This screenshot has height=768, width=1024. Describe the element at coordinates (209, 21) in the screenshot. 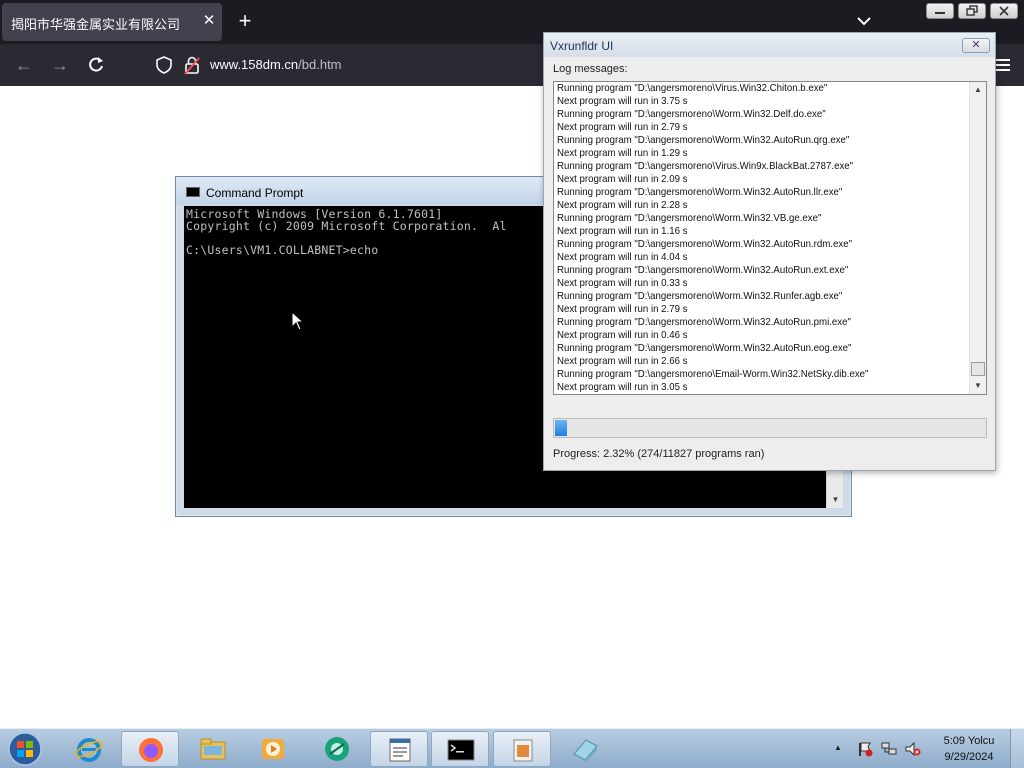

I see `tab-close-icon: ✕` at that location.